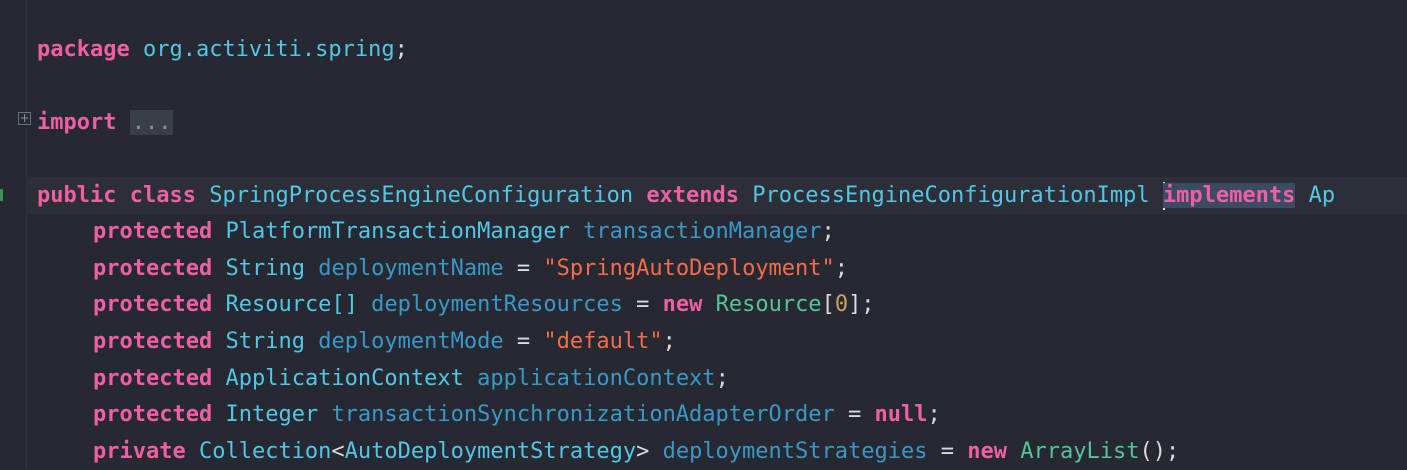 This screenshot has width=1407, height=470. I want to click on field-name: deploymentMode, so click(411, 341).